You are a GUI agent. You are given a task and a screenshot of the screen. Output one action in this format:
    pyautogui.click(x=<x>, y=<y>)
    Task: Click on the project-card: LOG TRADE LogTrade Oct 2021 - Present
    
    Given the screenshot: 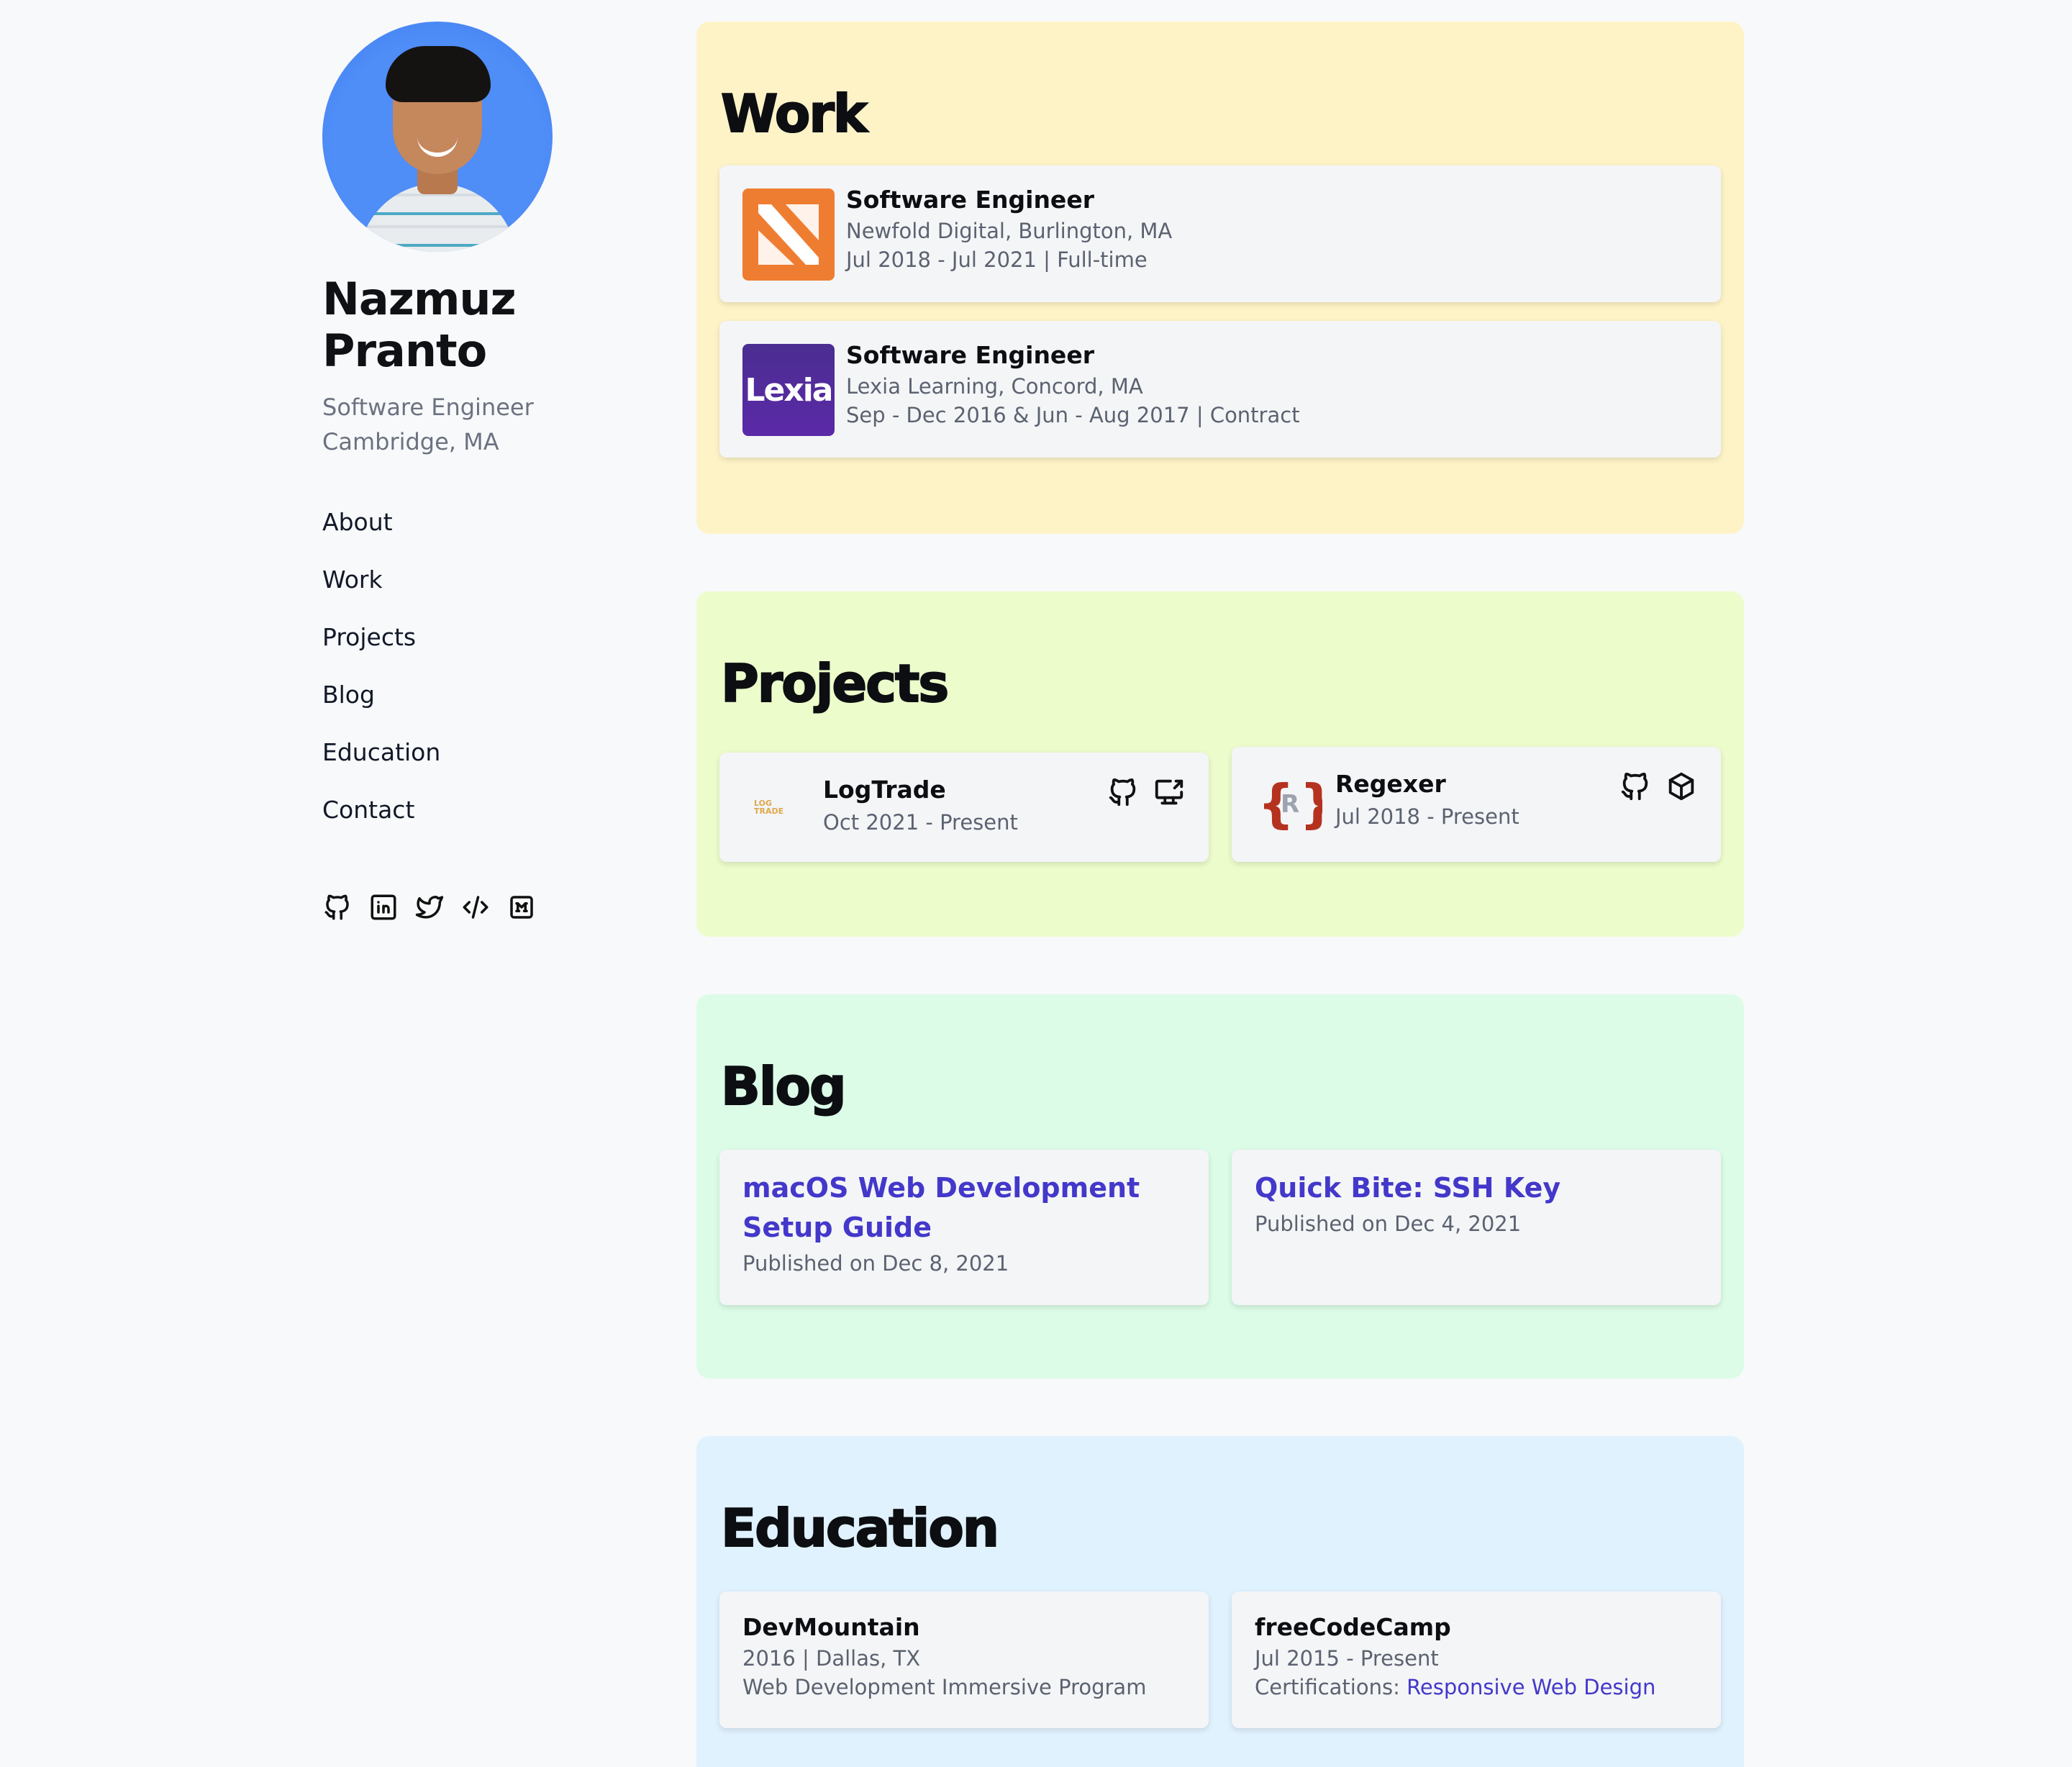 What is the action you would take?
    pyautogui.click(x=964, y=808)
    